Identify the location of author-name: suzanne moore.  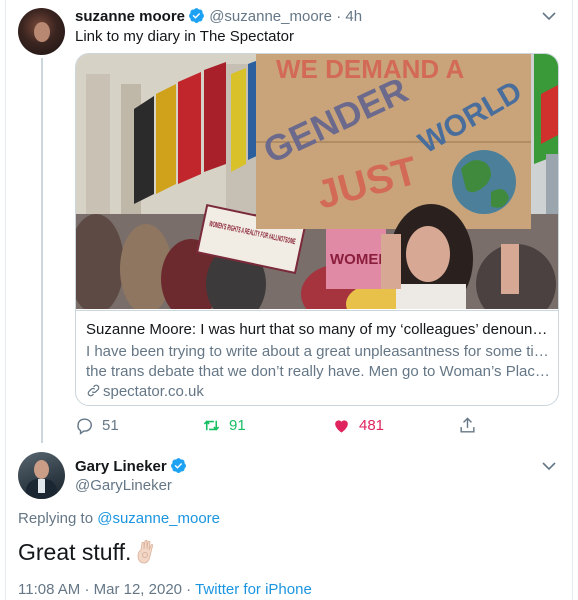
(130, 16).